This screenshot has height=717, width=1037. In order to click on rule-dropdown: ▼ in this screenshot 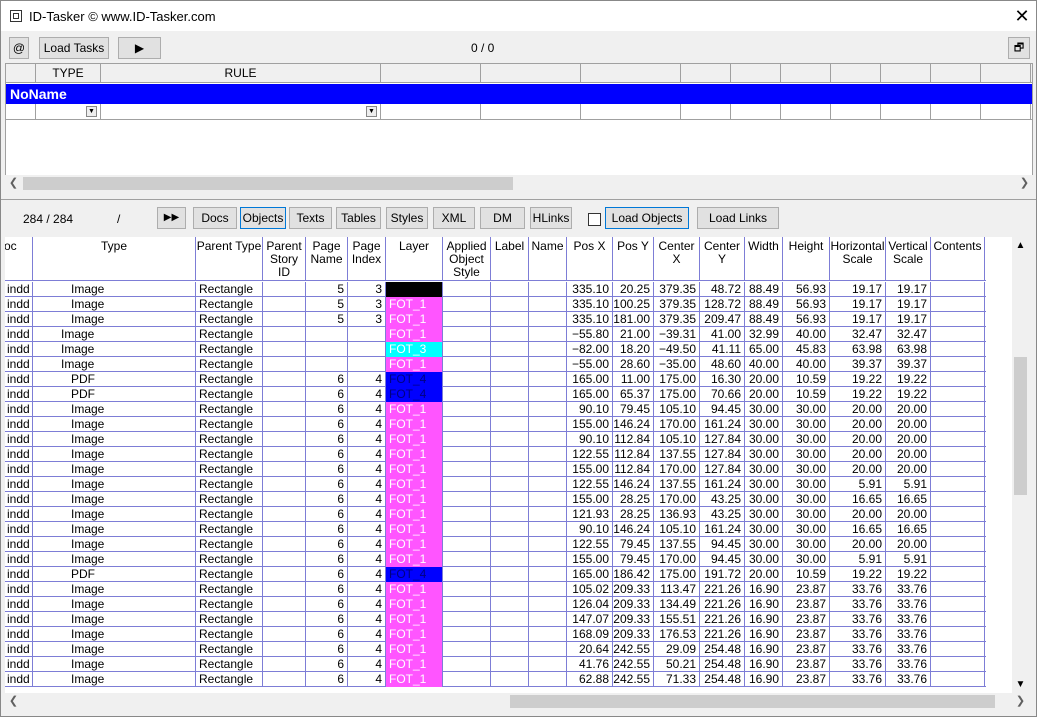, I will do `click(241, 112)`.